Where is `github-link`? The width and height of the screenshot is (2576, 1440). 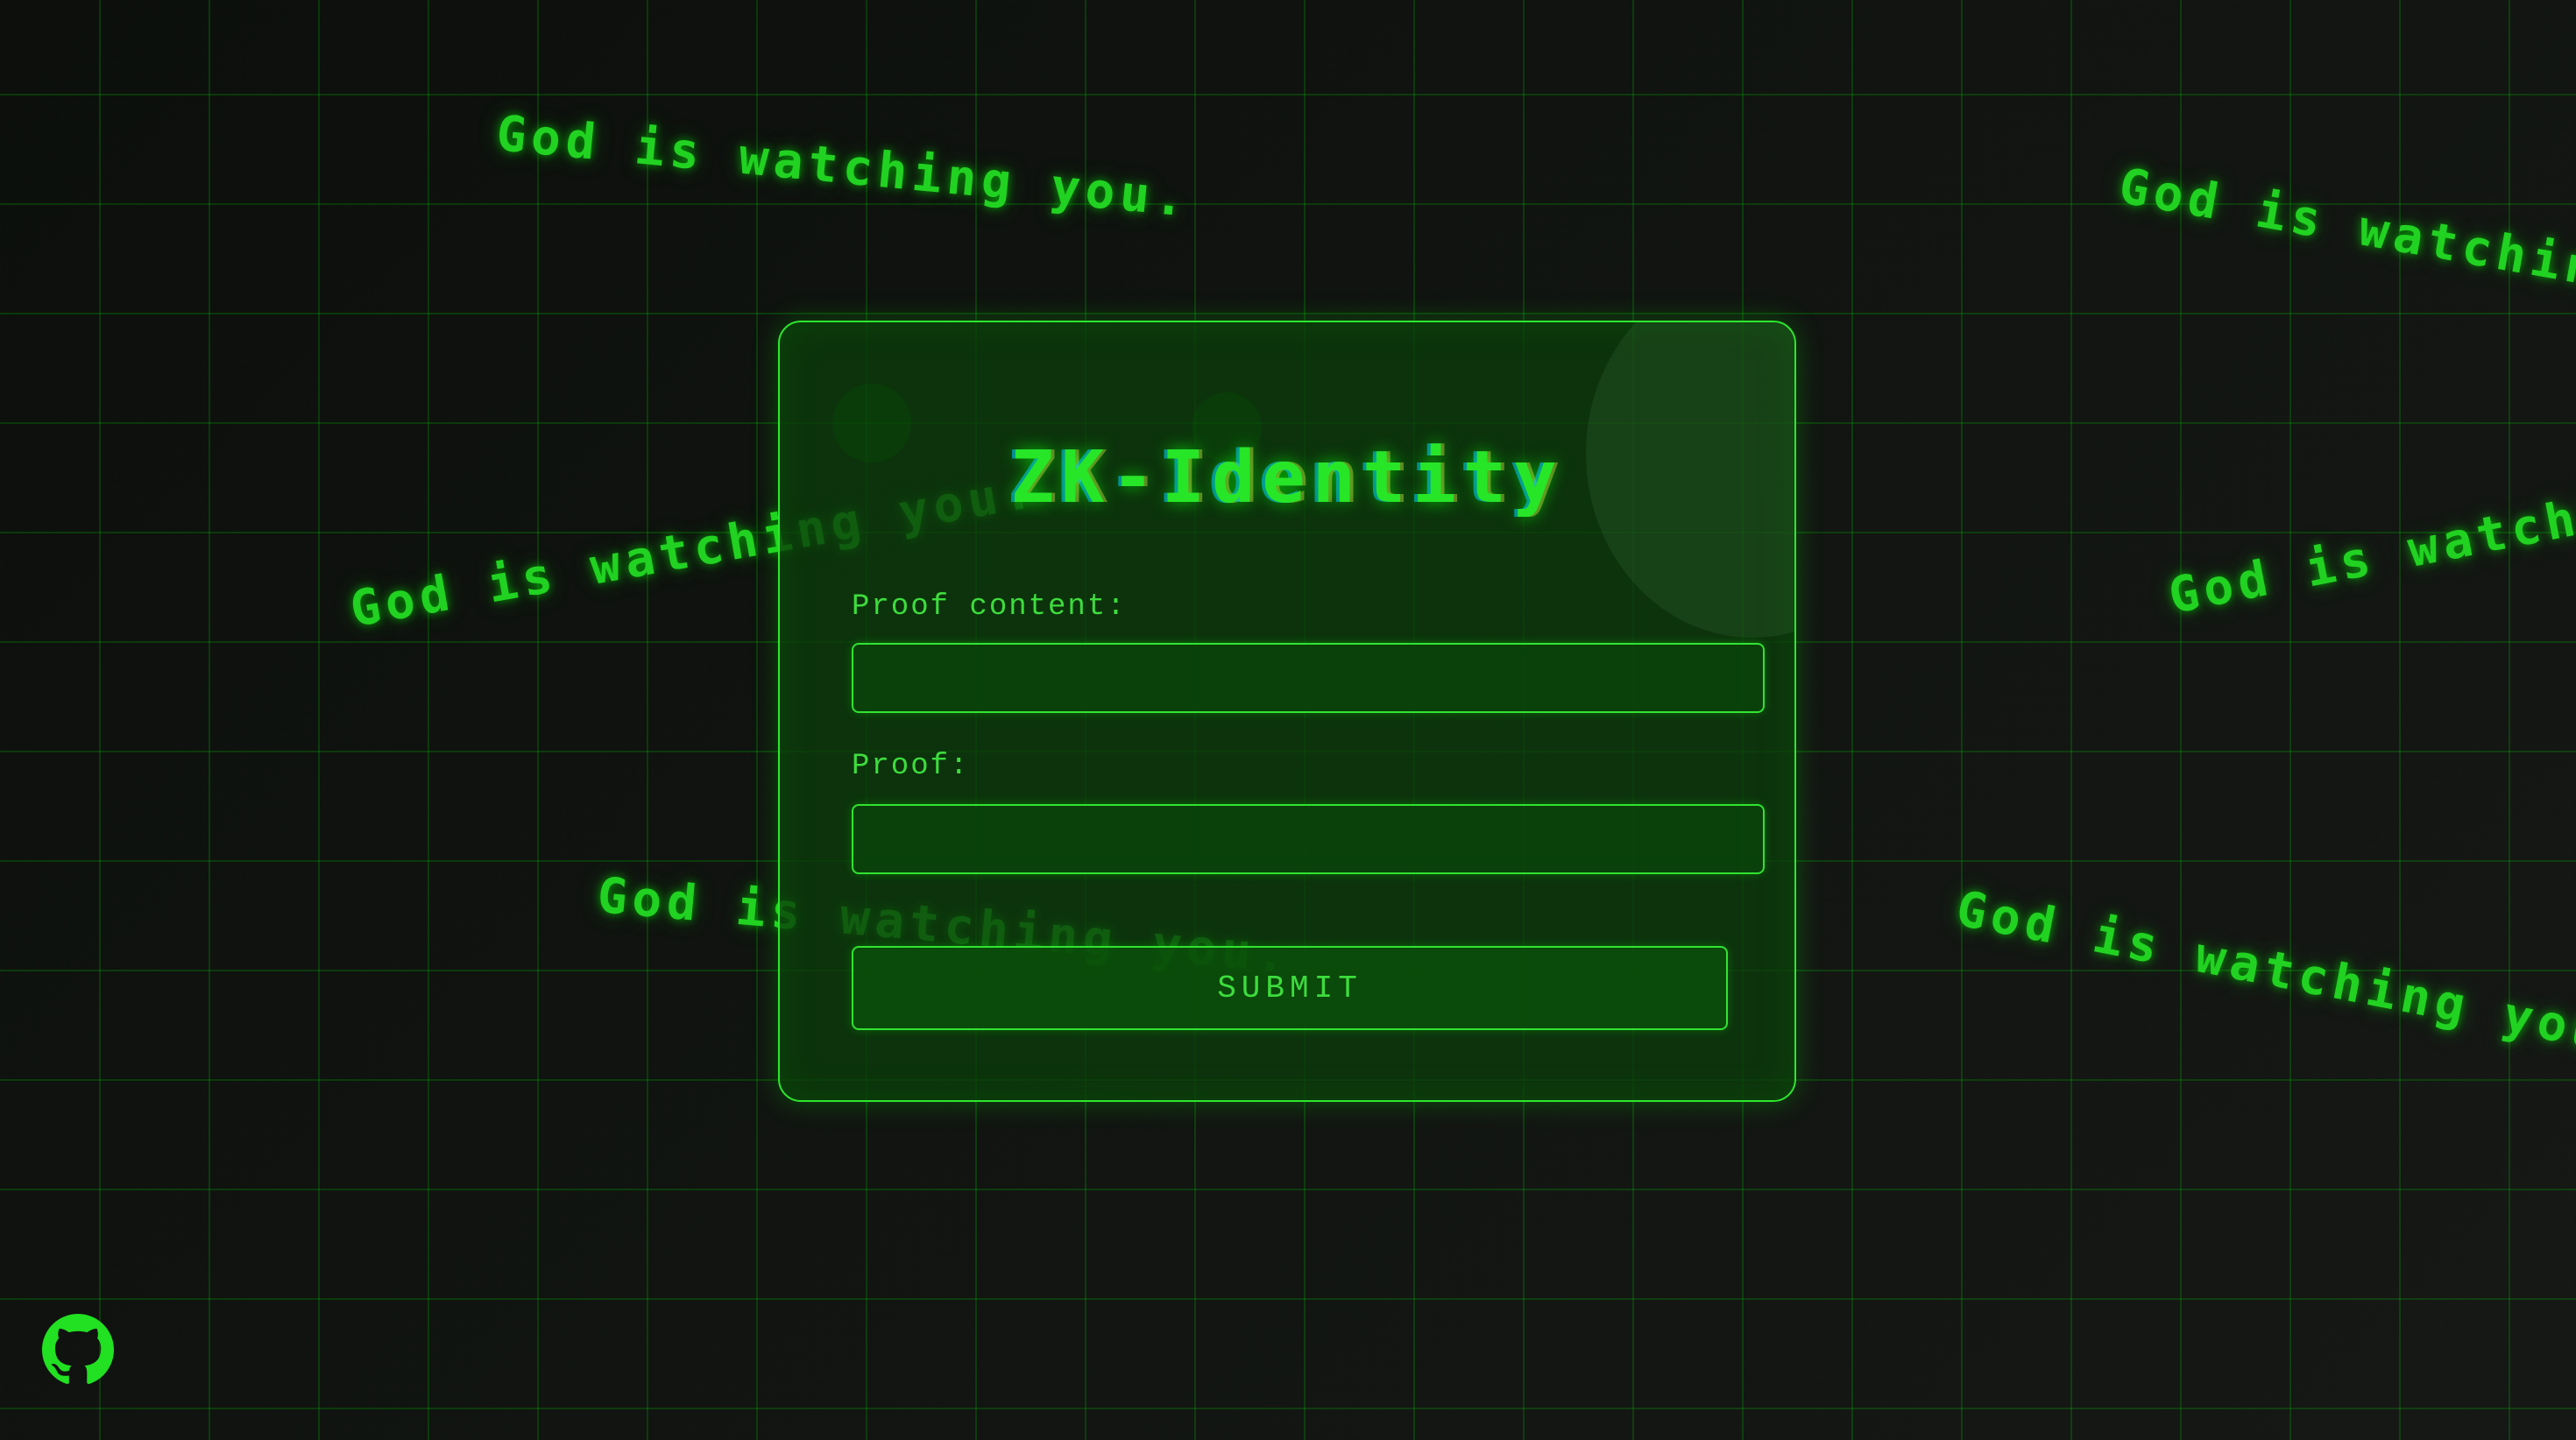
github-link is located at coordinates (78, 1350).